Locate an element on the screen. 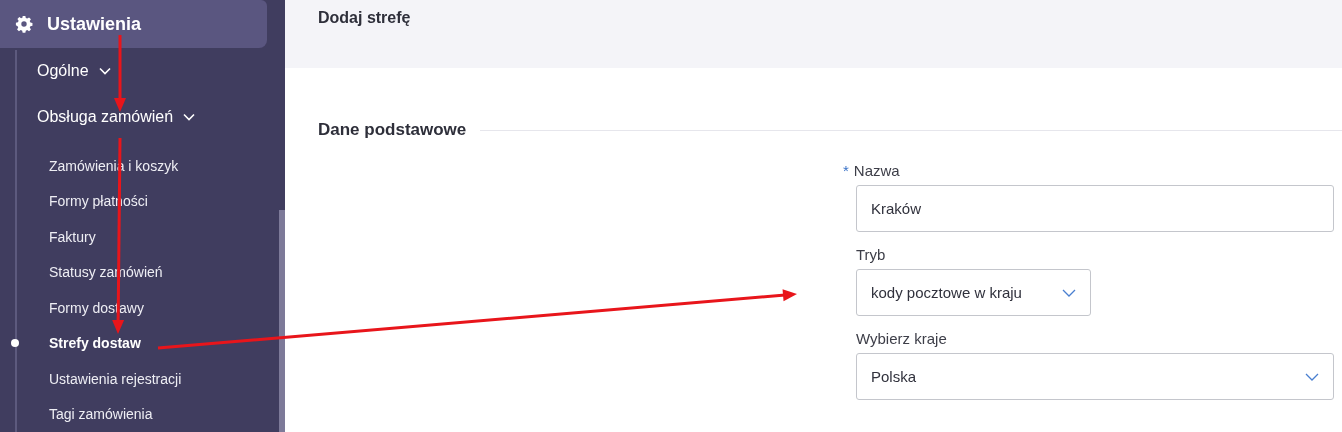  input-field: Kraków is located at coordinates (1095, 208).